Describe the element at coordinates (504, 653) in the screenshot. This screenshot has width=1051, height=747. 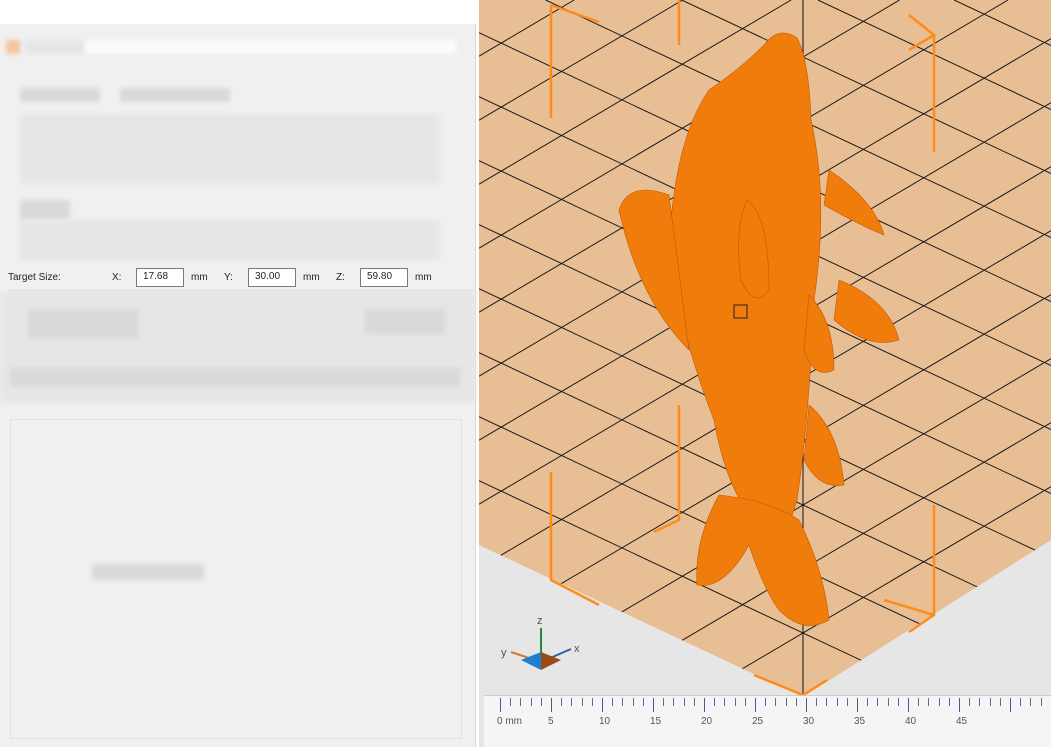
I see `y-axis-label: y` at that location.